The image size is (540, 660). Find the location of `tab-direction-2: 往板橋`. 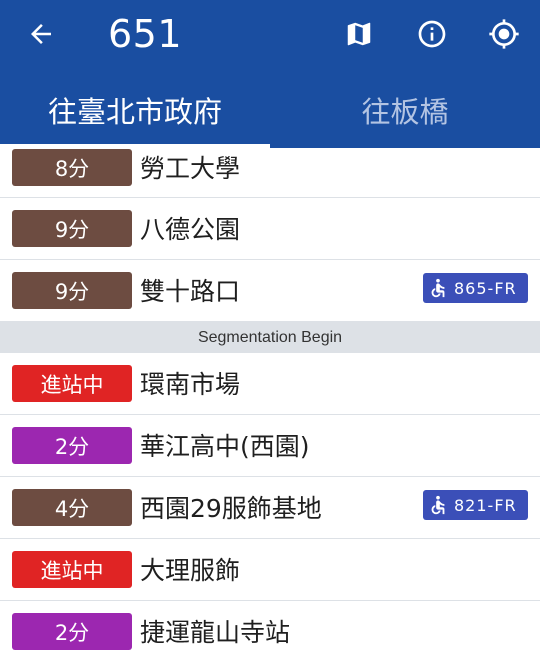

tab-direction-2: 往板橋 is located at coordinates (405, 110).